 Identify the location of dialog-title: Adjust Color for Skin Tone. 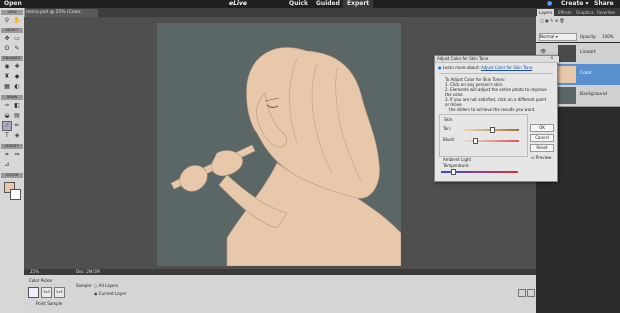
(497, 59).